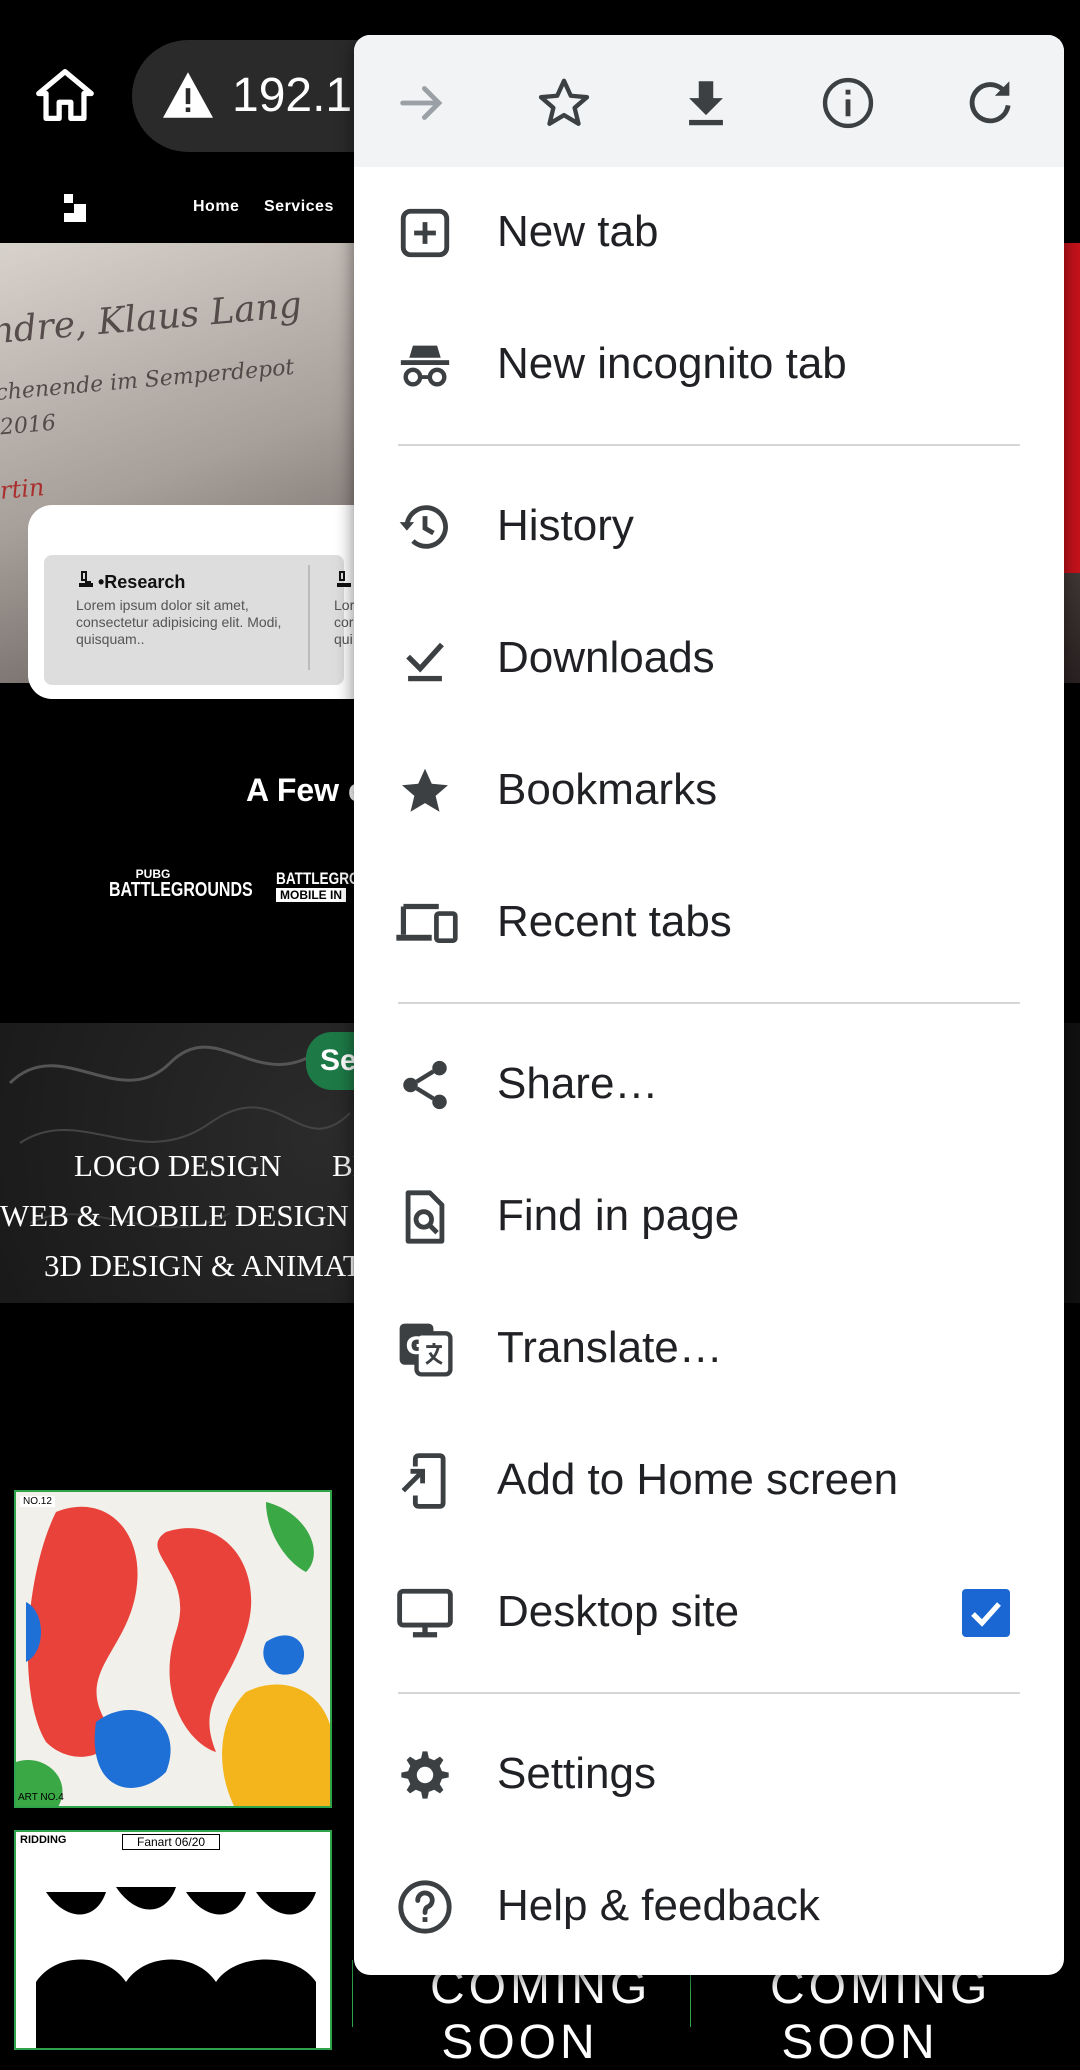 This screenshot has width=1080, height=2070. I want to click on menu-item-bookmarks: Bookmarks, so click(709, 791).